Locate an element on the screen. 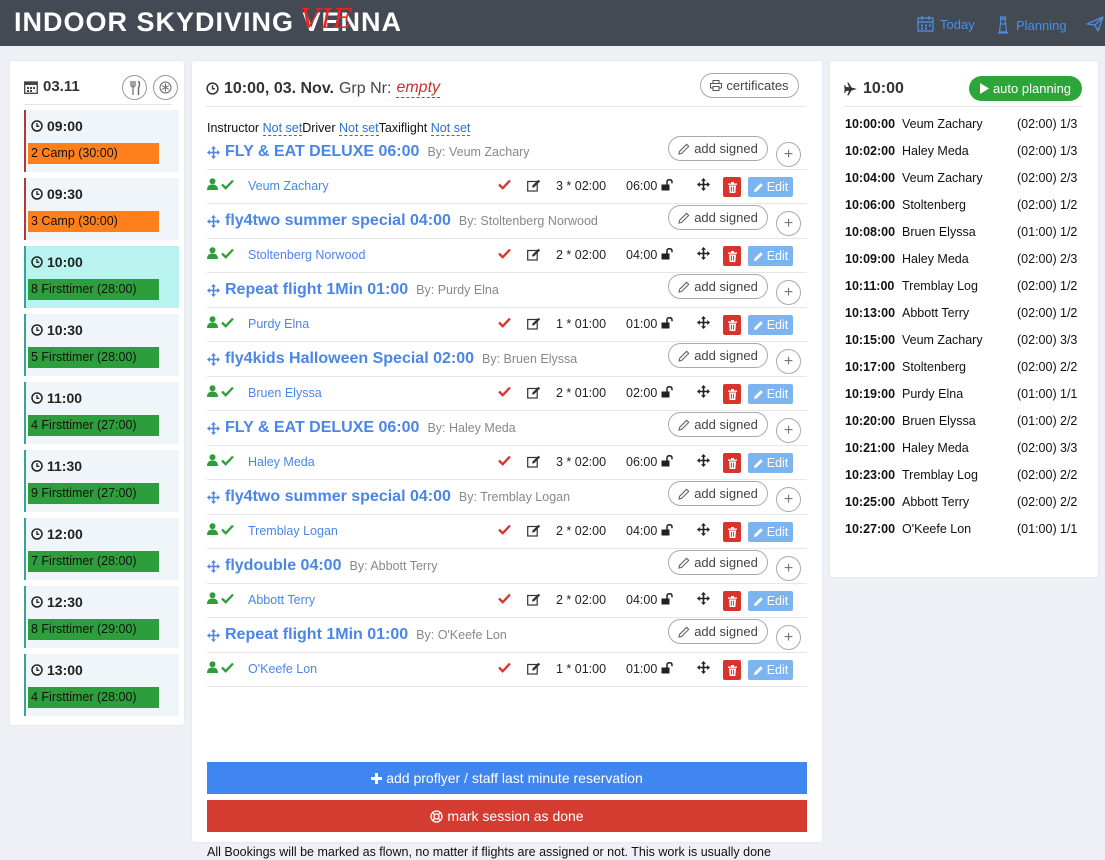 This screenshot has height=860, width=1105. planning-row: 10:27:00 O'Keefe Lon (01:00) 1/1 is located at coordinates (965, 529).